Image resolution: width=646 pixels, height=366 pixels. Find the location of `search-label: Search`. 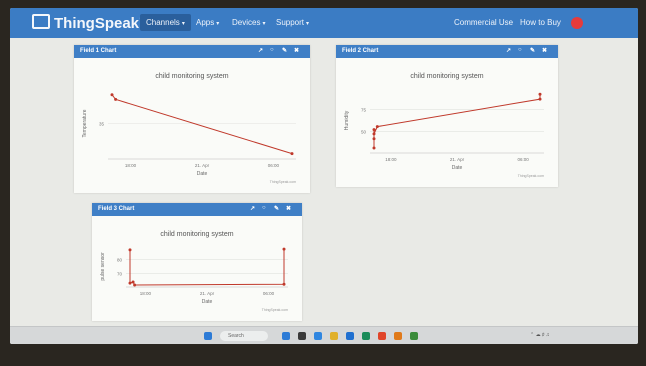

search-label: Search is located at coordinates (236, 336).